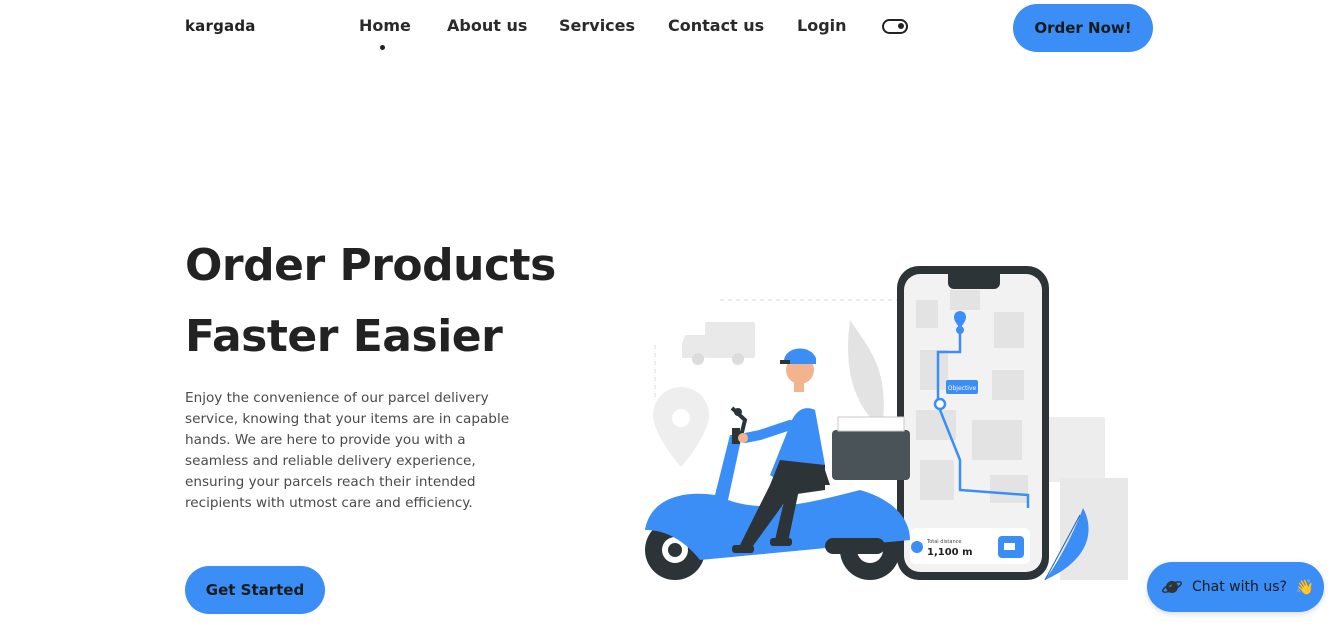 Image resolution: width=1337 pixels, height=630 pixels. I want to click on background-truck-icon, so click(718, 343).